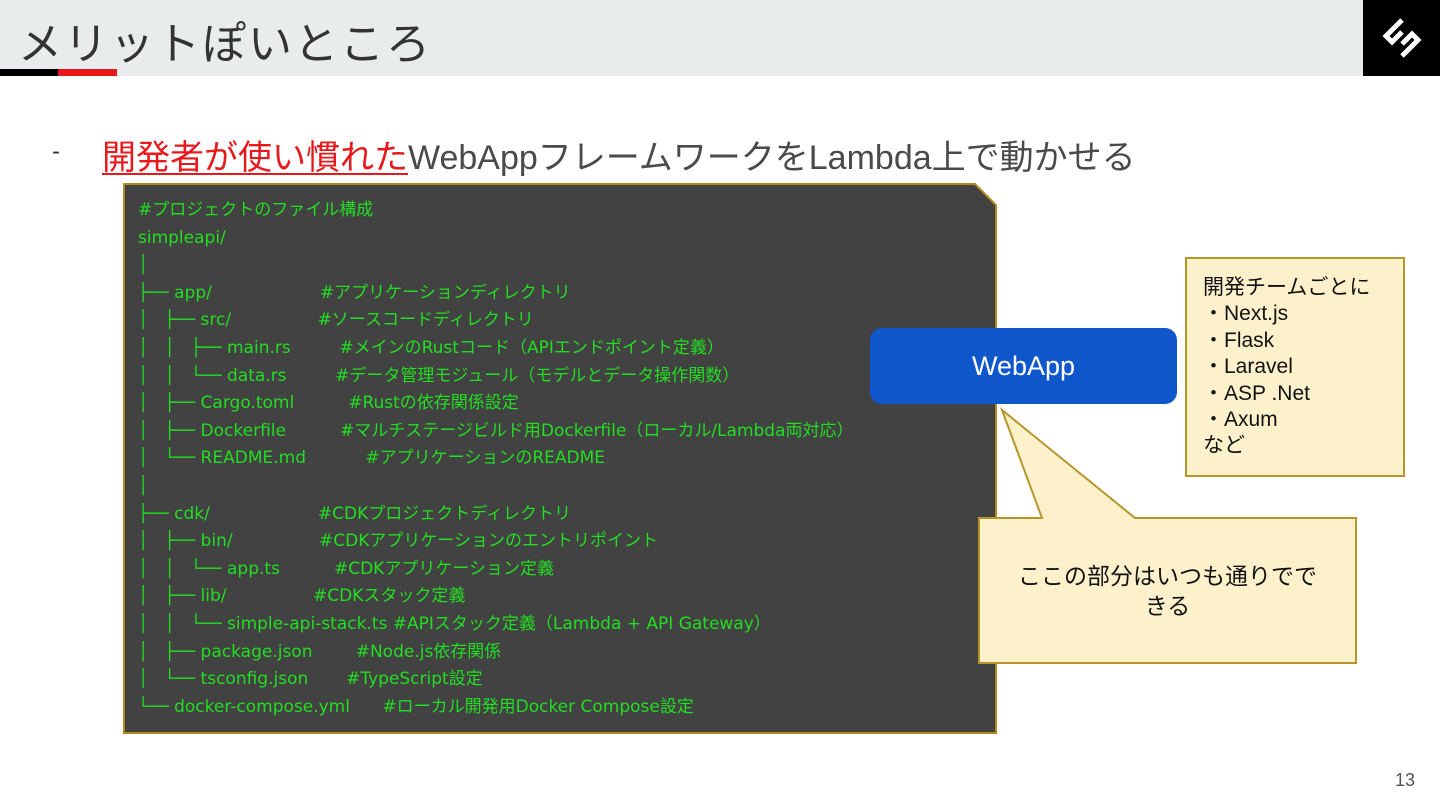  I want to click on note-footer: など, so click(1224, 446).